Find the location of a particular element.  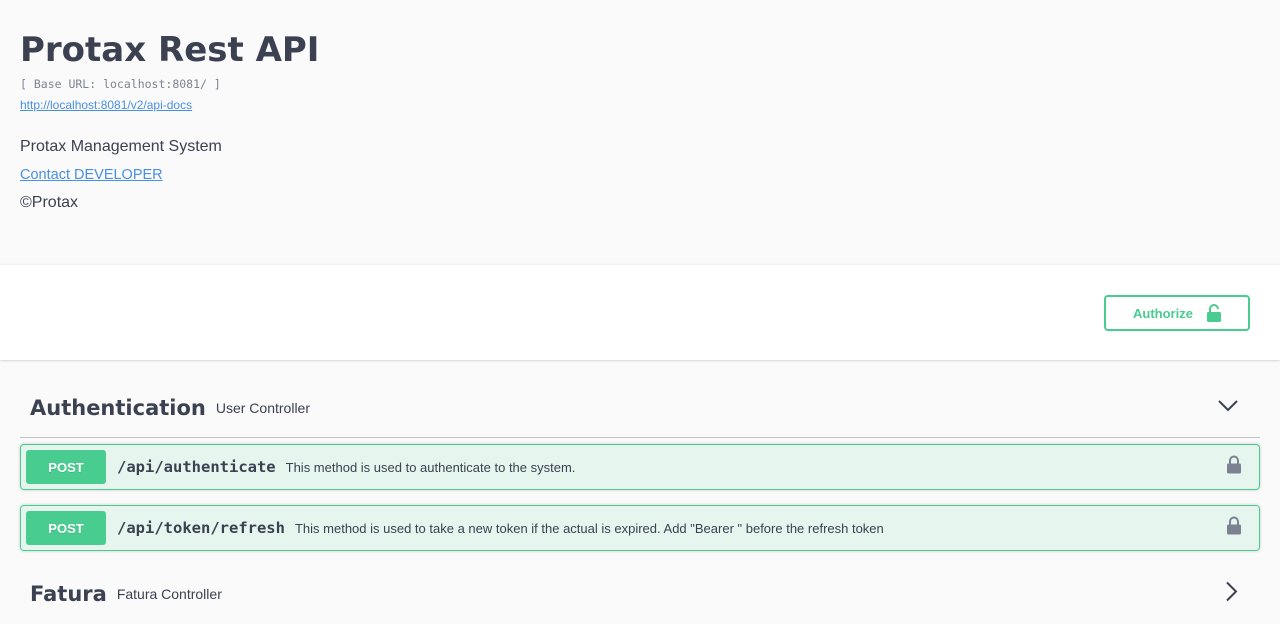

tag-description: User Controller is located at coordinates (262, 407).